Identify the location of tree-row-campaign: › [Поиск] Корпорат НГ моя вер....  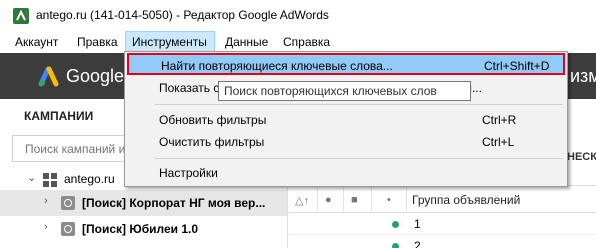
(143, 203).